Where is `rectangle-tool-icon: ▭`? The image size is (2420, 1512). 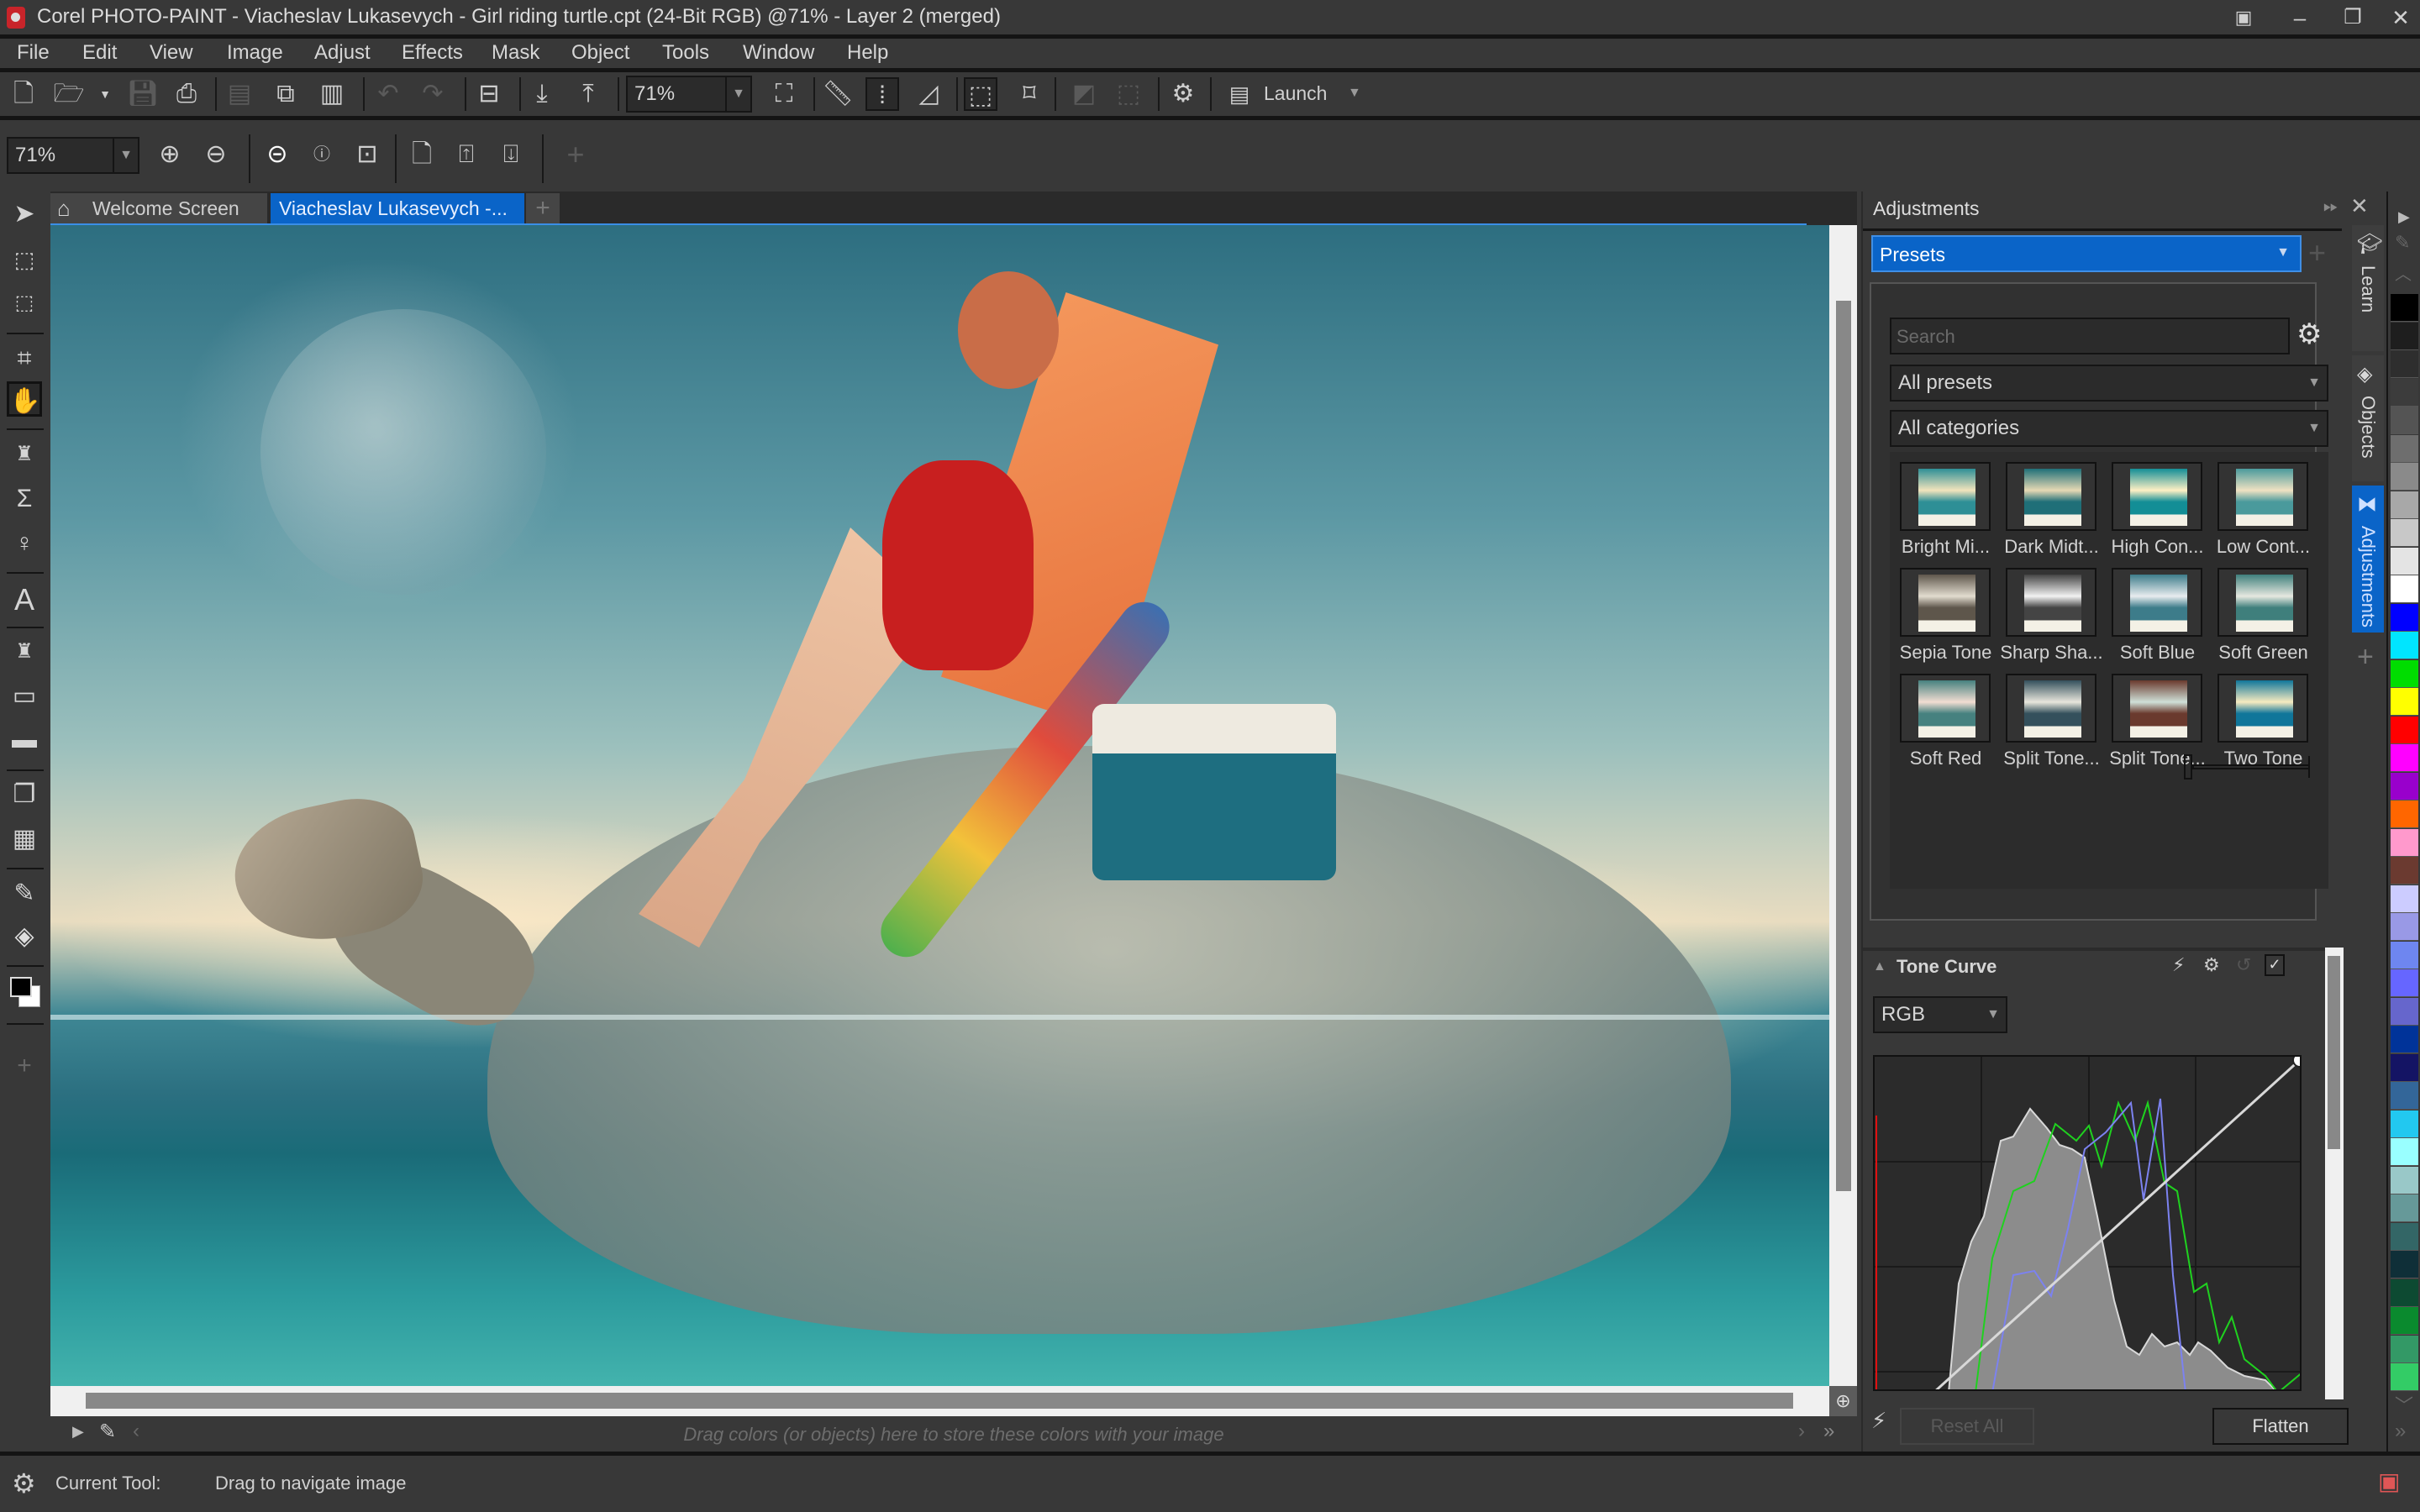
rectangle-tool-icon: ▭ is located at coordinates (24, 696).